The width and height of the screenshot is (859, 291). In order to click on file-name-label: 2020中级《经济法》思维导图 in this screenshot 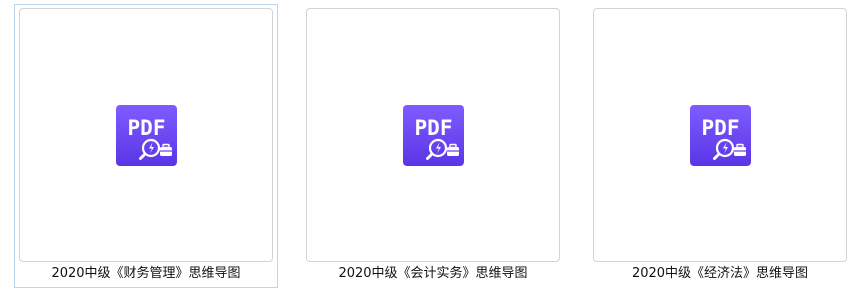, I will do `click(720, 273)`.